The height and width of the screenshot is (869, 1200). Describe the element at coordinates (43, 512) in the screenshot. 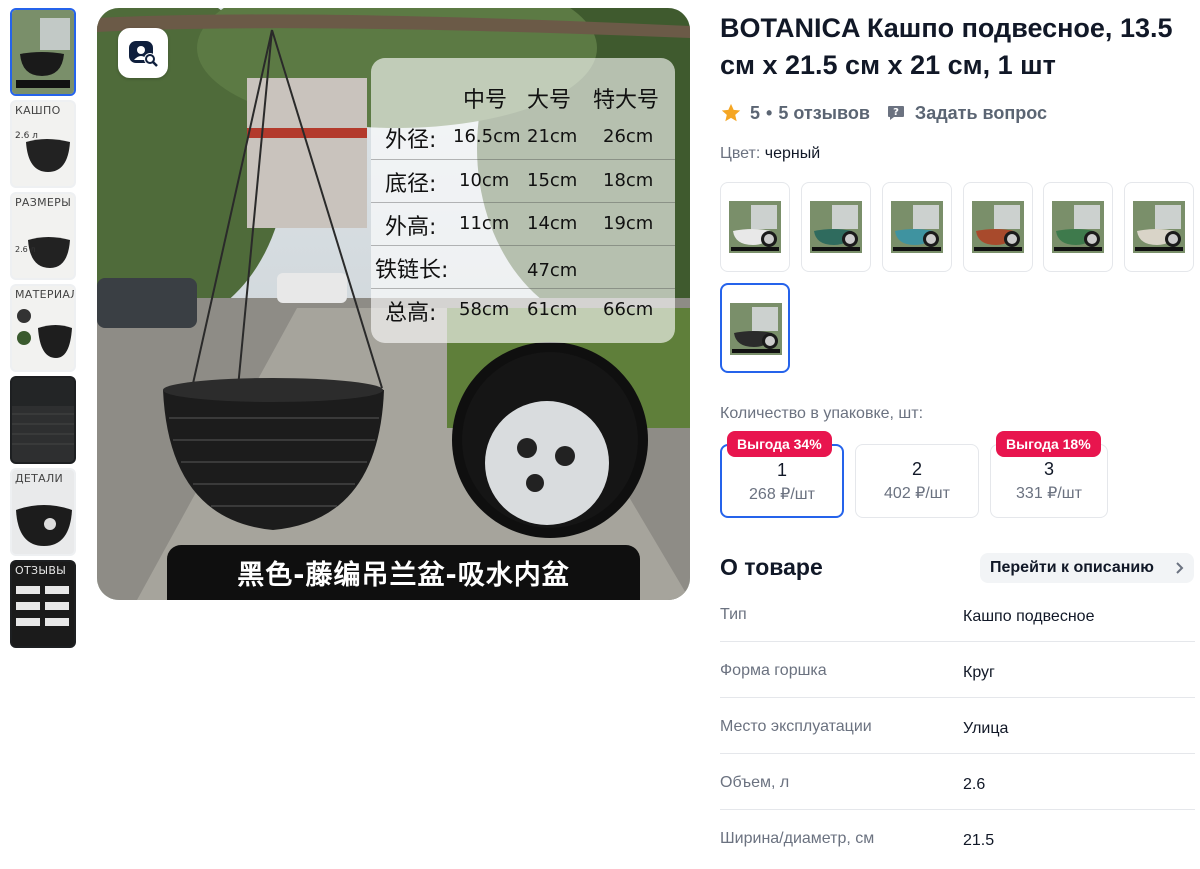

I see `thumbnail-6: ДЕТАЛИ` at that location.